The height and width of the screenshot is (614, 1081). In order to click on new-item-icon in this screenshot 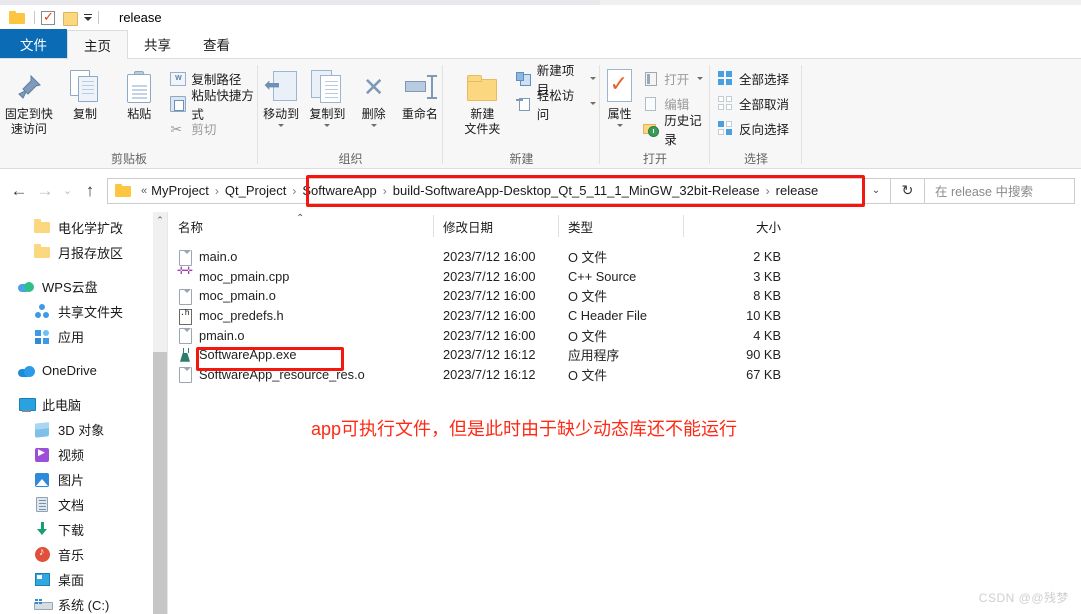, I will do `click(523, 79)`.